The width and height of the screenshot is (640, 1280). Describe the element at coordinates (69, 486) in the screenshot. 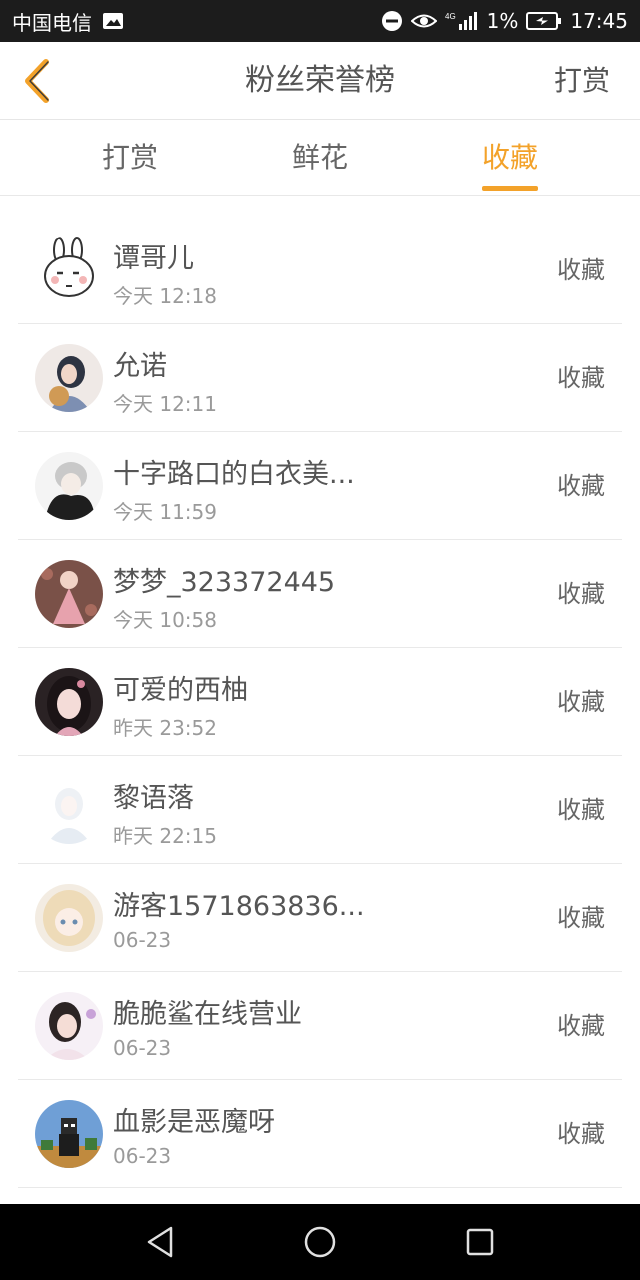

I see `hooded-boy-avatar` at that location.